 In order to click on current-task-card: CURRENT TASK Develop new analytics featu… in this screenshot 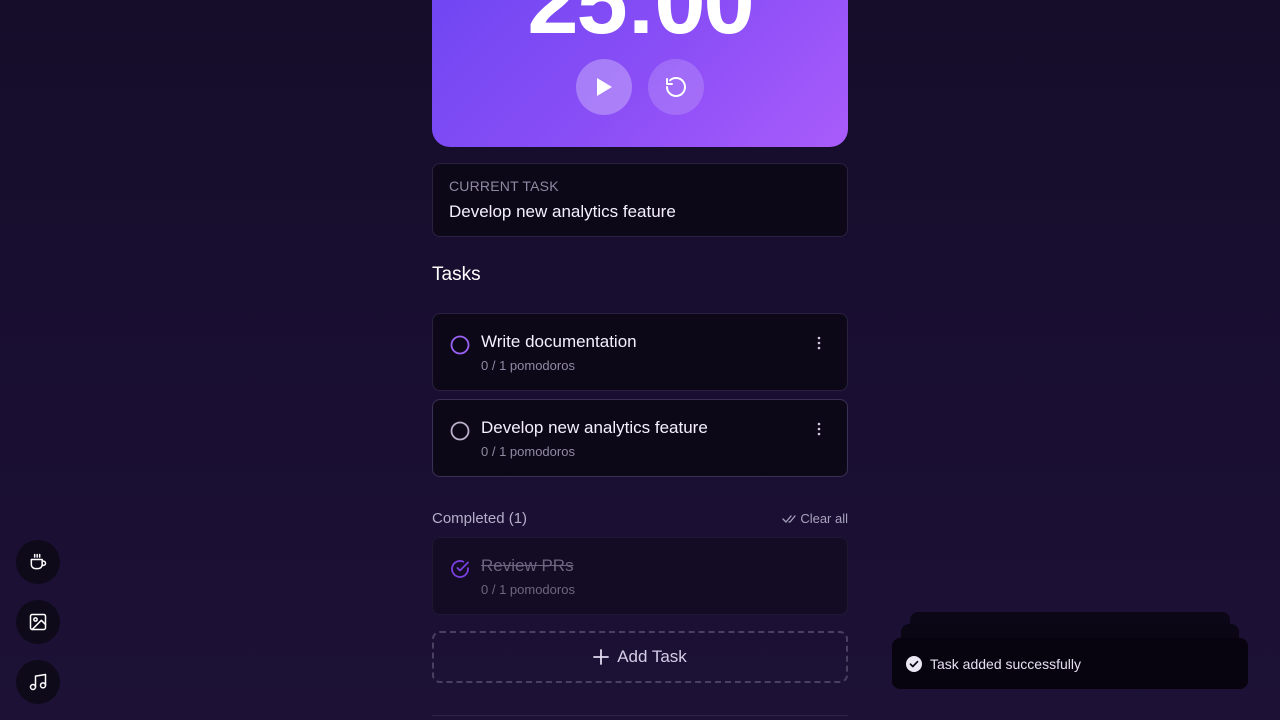, I will do `click(640, 200)`.